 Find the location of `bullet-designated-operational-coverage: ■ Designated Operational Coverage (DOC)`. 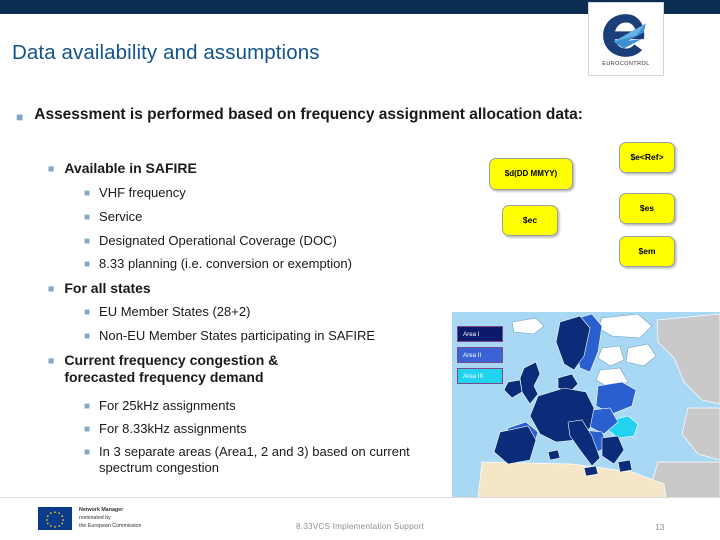

bullet-designated-operational-coverage: ■ Designated Operational Coverage (DOC) is located at coordinates (284, 241).